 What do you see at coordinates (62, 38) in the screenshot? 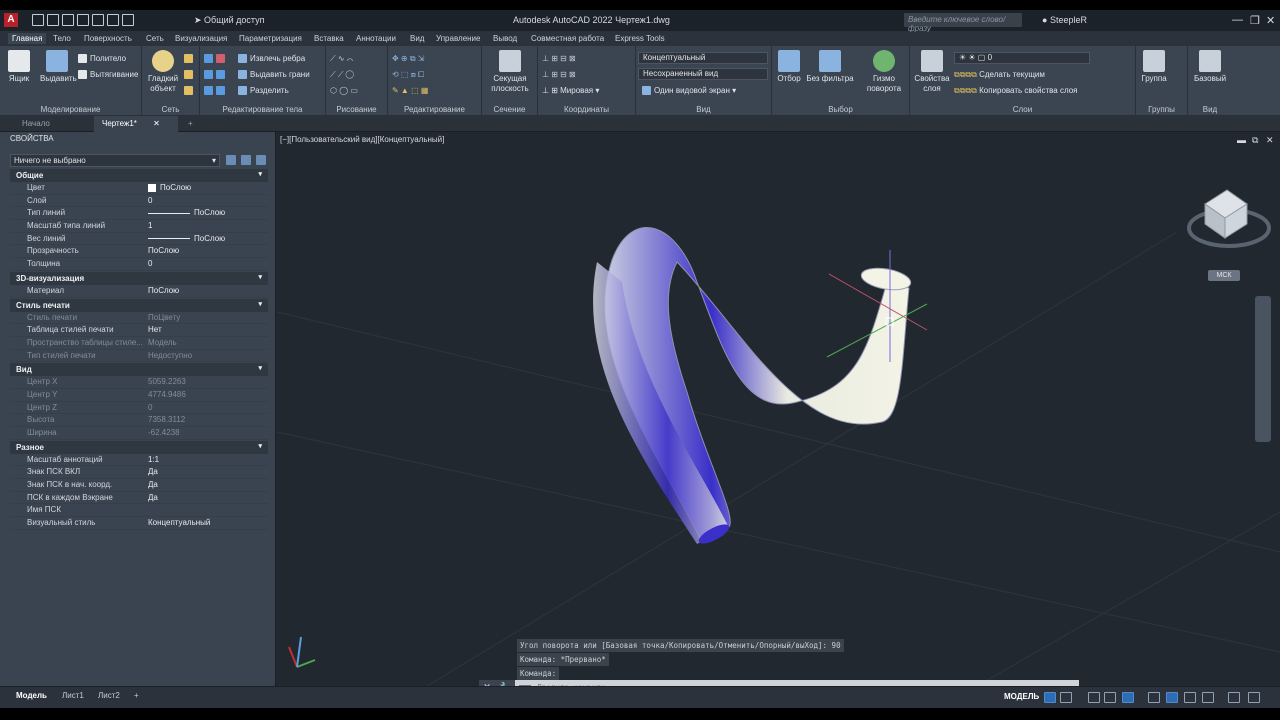
I see `tab-1: Тело` at bounding box center [62, 38].